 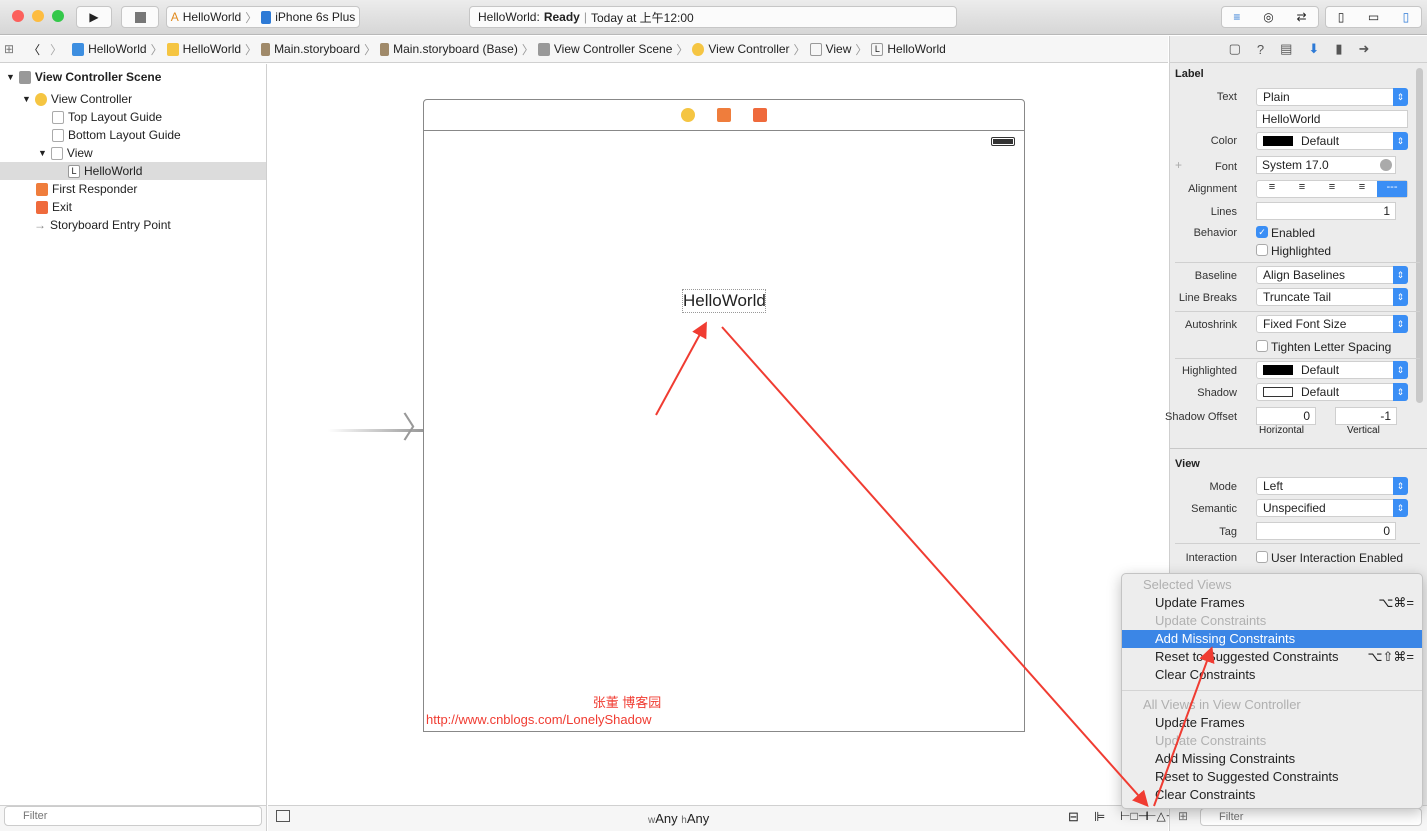 I want to click on menu-item-clear-constraints: Clear Constraints, so click(x=1272, y=675).